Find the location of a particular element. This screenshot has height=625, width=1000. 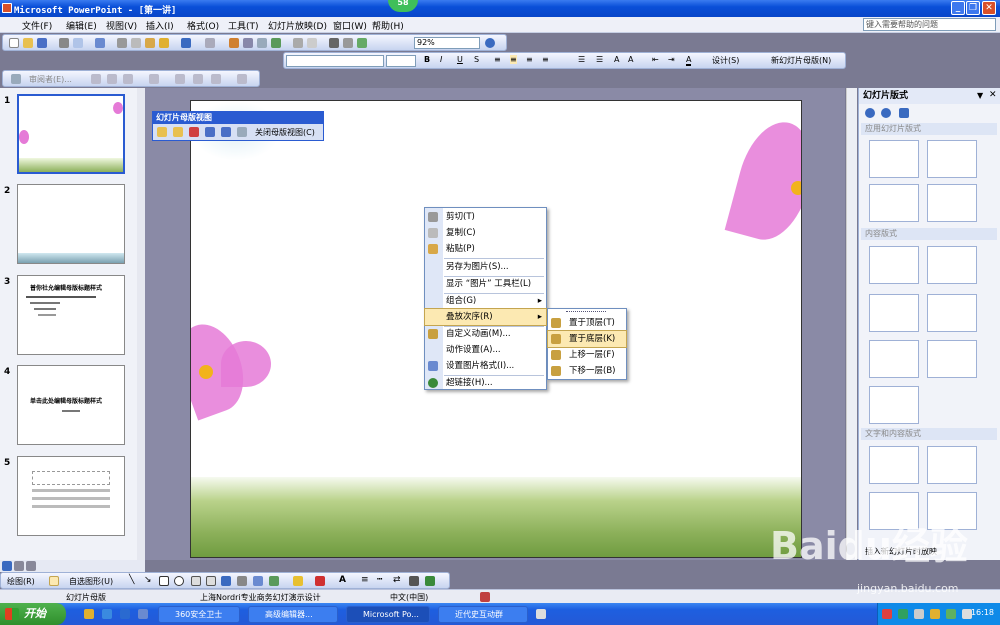

format-painter-icon is located at coordinates (164, 43).